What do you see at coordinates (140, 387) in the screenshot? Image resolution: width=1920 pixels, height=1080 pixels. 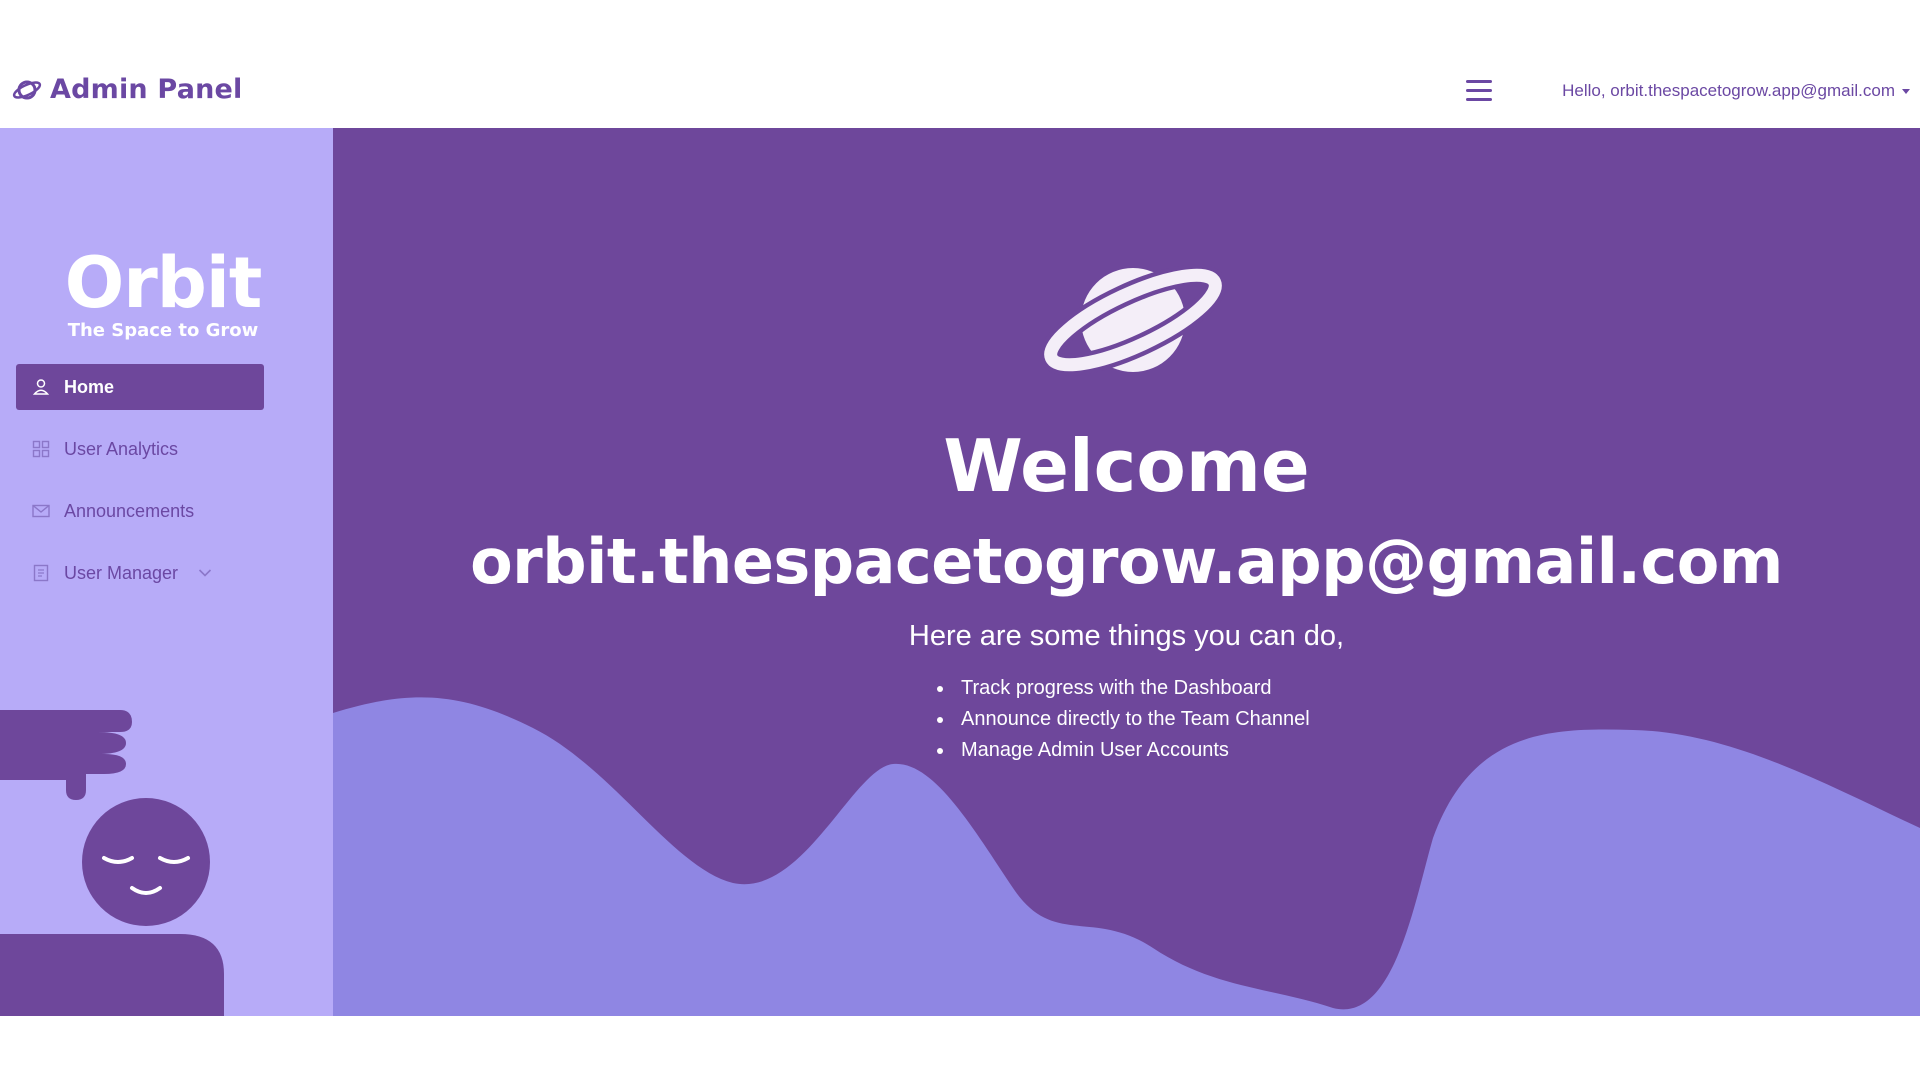 I see `sidebar-item-home: Home` at bounding box center [140, 387].